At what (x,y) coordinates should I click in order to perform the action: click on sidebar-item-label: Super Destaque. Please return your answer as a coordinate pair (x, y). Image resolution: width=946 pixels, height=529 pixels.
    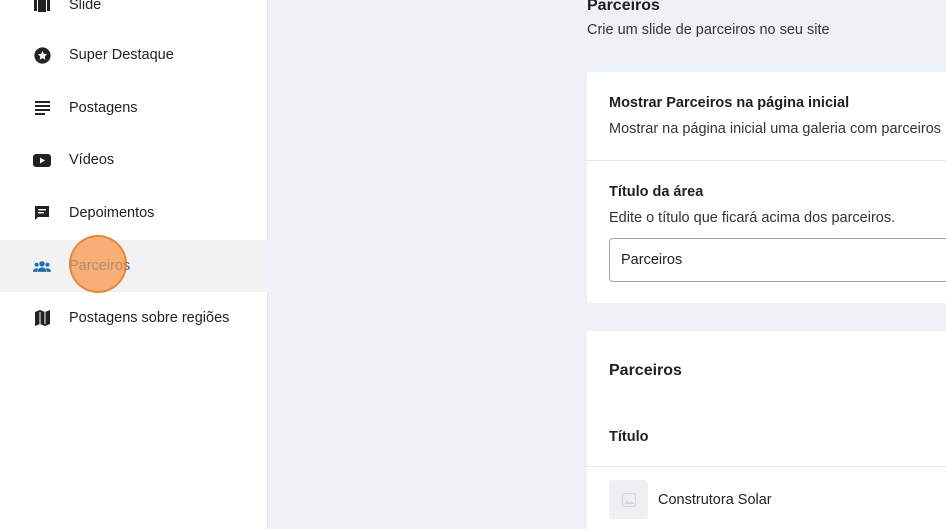
    Looking at the image, I should click on (121, 55).